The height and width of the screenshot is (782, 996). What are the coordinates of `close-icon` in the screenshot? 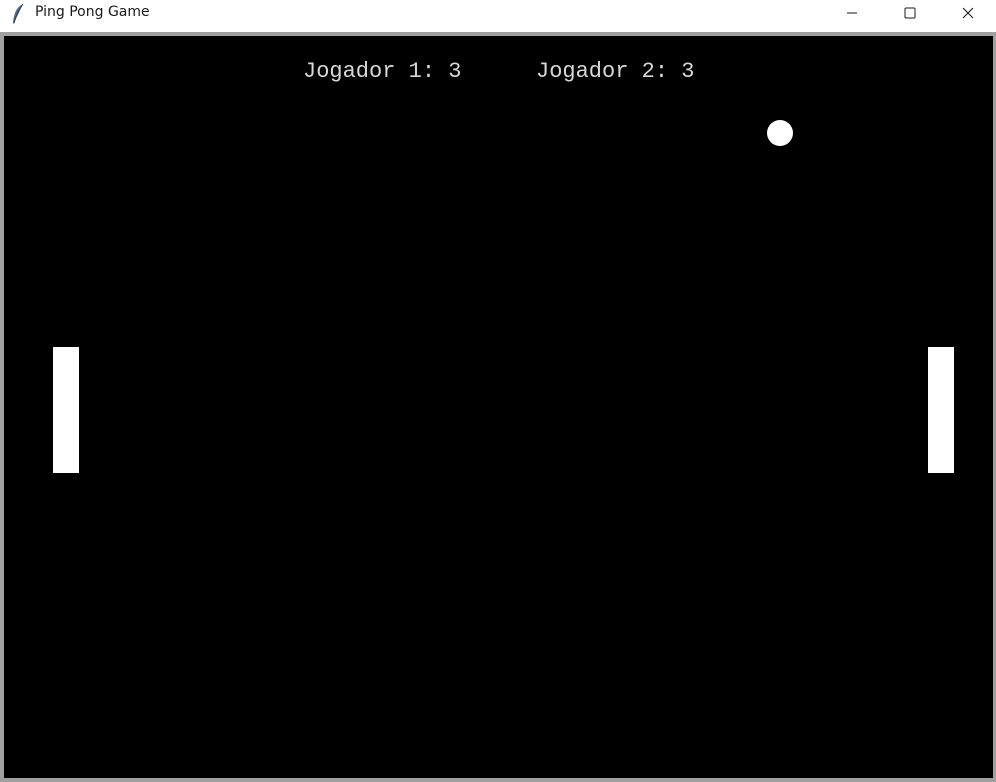 It's located at (968, 13).